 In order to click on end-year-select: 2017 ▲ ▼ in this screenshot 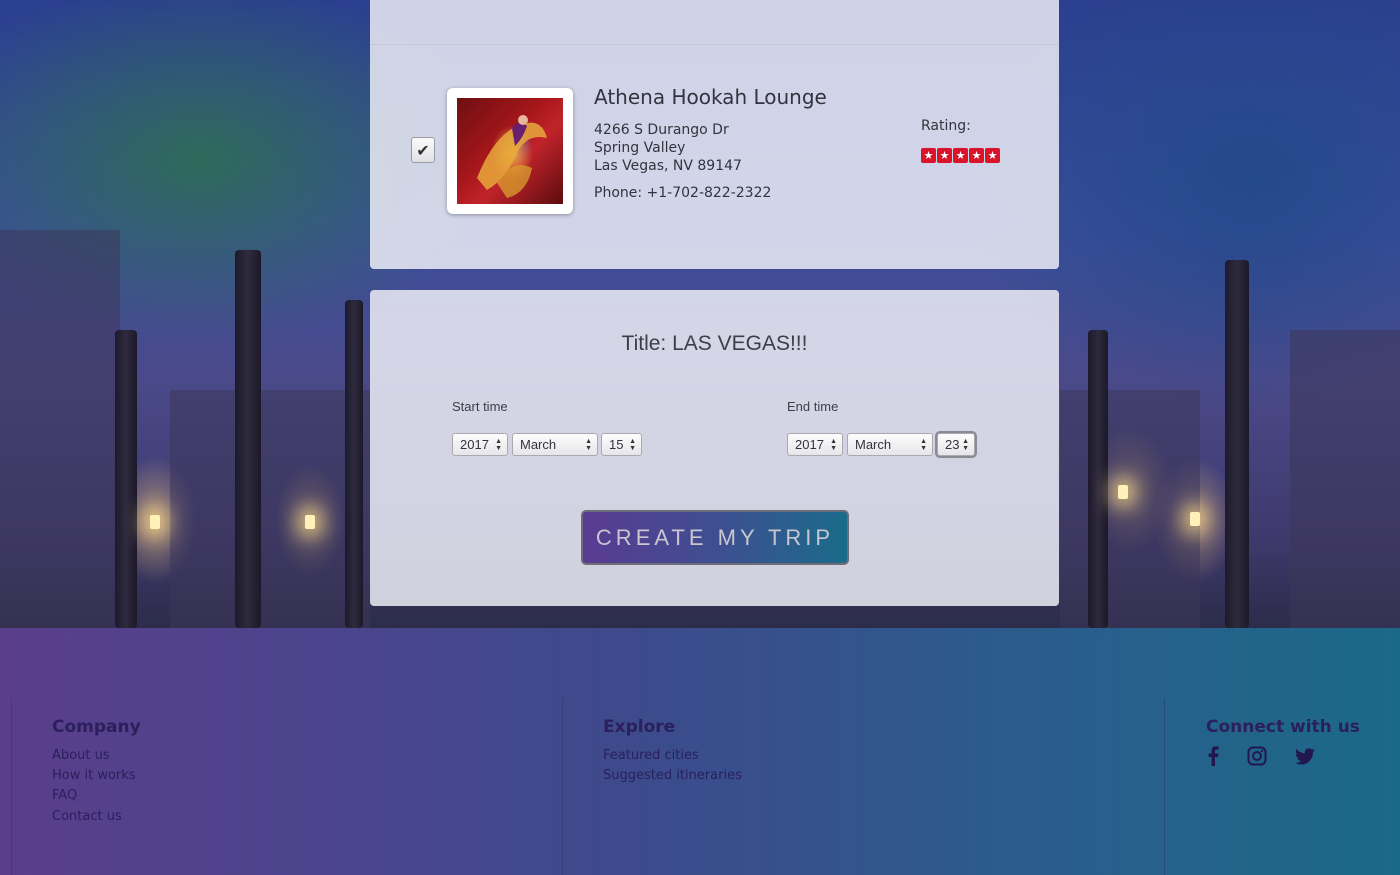, I will do `click(815, 444)`.